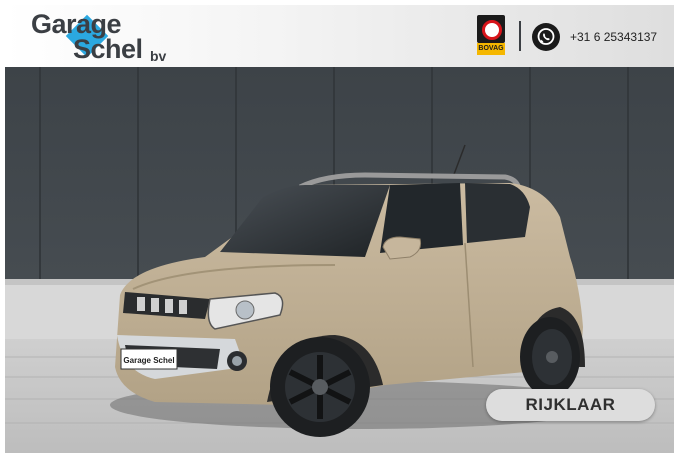  What do you see at coordinates (158, 56) in the screenshot?
I see `logo-suffix: bv` at bounding box center [158, 56].